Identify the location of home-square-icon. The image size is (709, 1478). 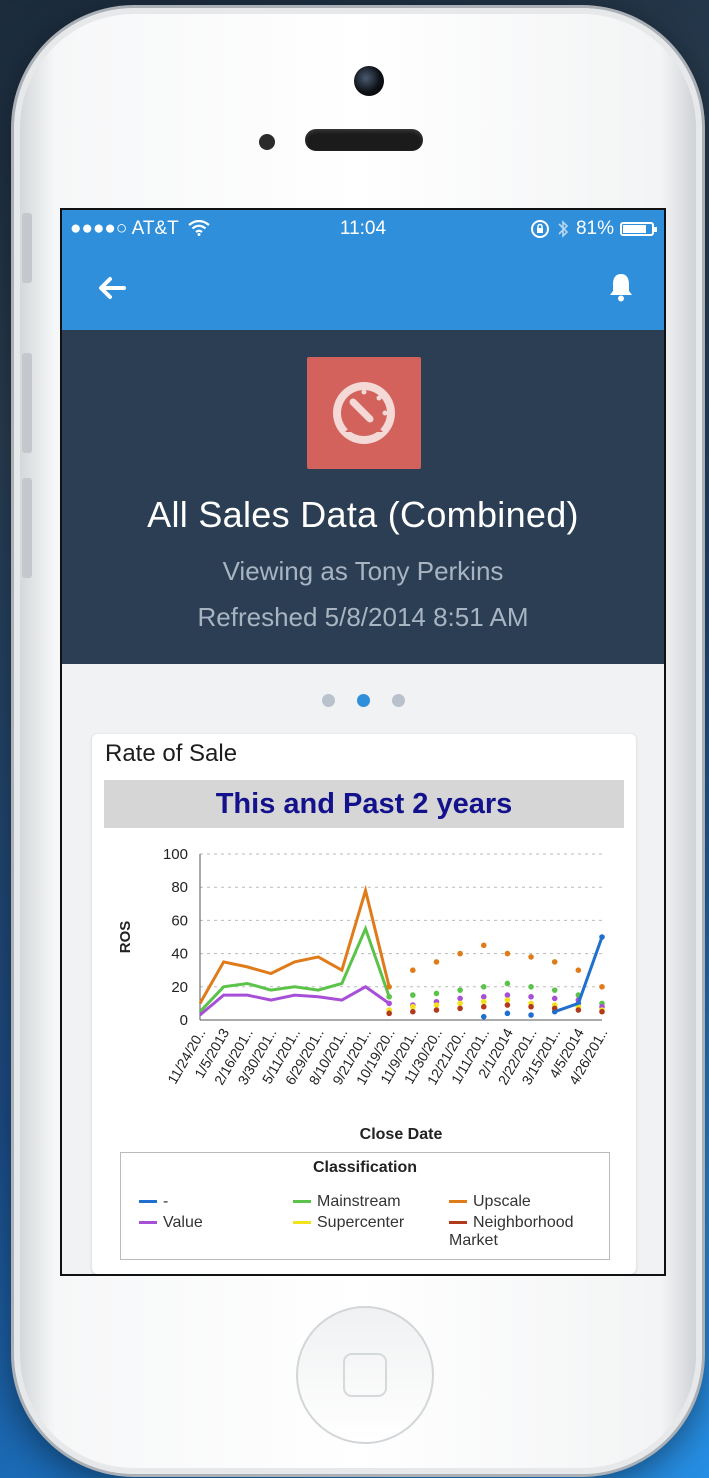
(365, 1375).